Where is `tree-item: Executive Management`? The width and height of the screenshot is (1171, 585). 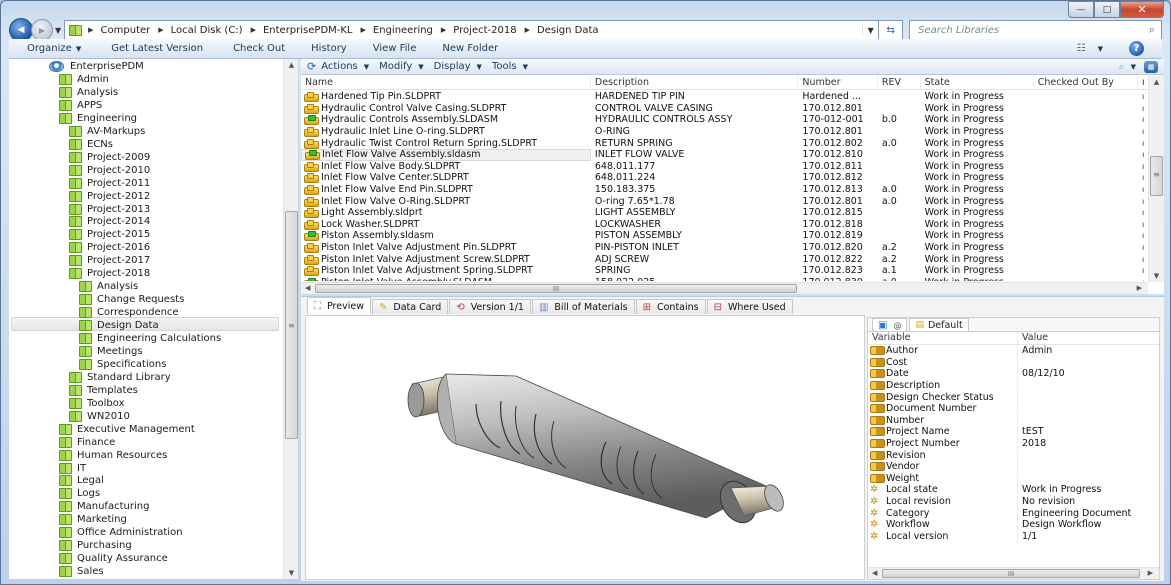
tree-item: Executive Management is located at coordinates (127, 429).